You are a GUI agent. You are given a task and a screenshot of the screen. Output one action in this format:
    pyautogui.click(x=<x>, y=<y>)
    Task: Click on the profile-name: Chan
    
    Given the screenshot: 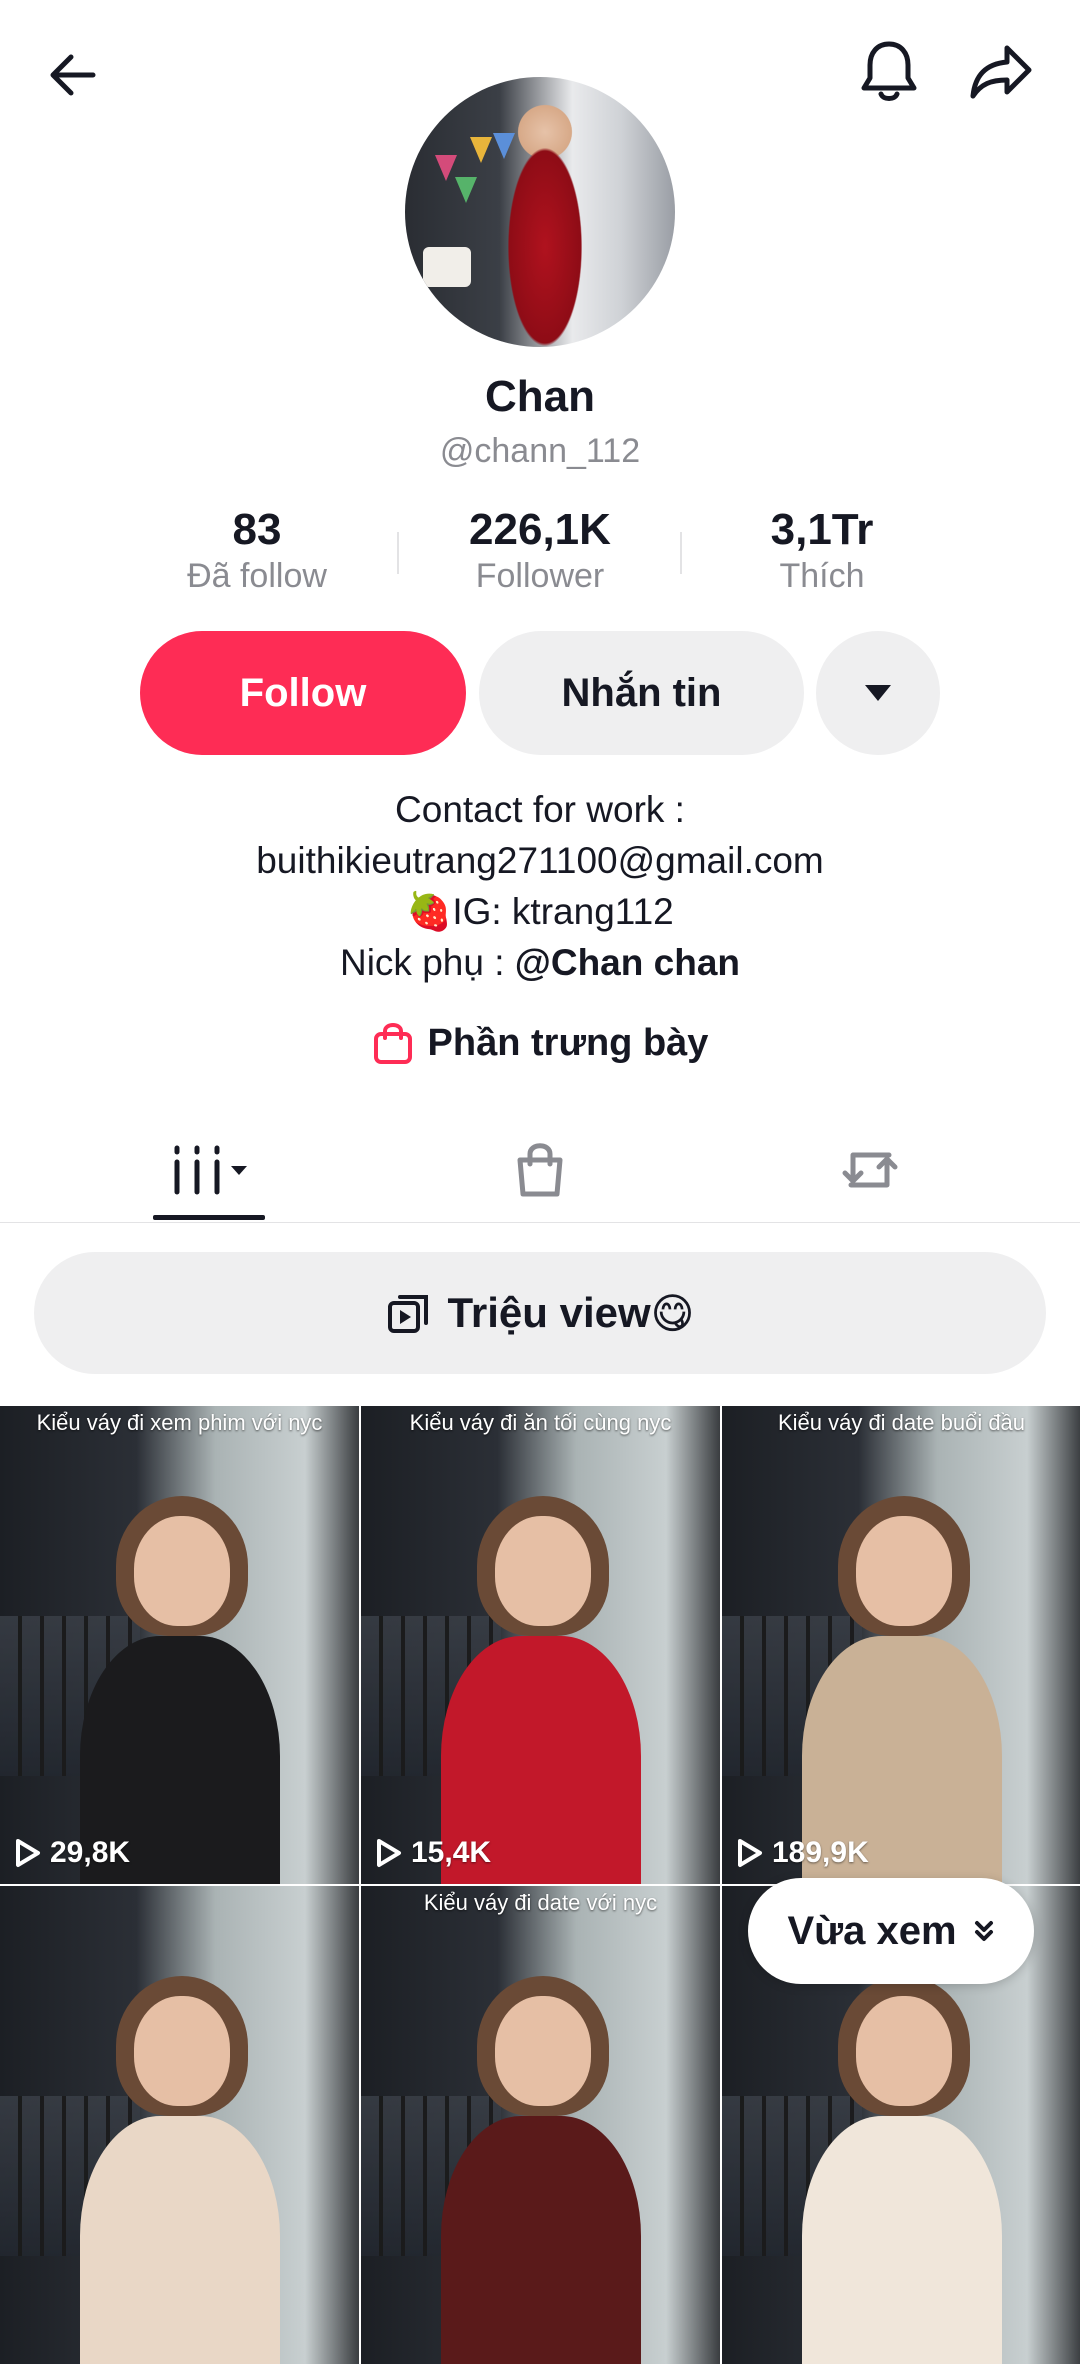 What is the action you would take?
    pyautogui.click(x=540, y=396)
    